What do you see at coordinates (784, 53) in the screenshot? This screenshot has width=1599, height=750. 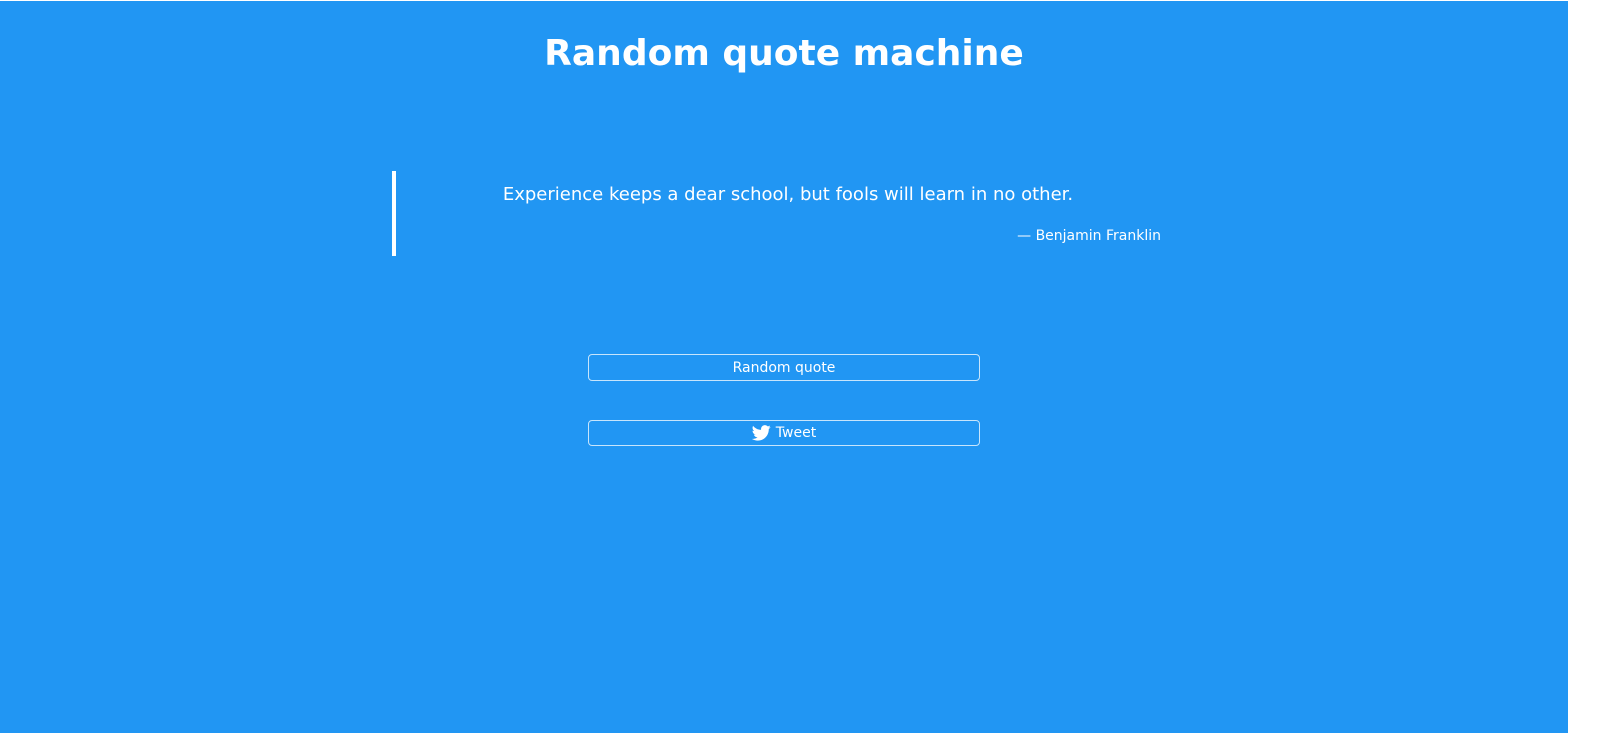 I see `page-title: Random quote machine` at bounding box center [784, 53].